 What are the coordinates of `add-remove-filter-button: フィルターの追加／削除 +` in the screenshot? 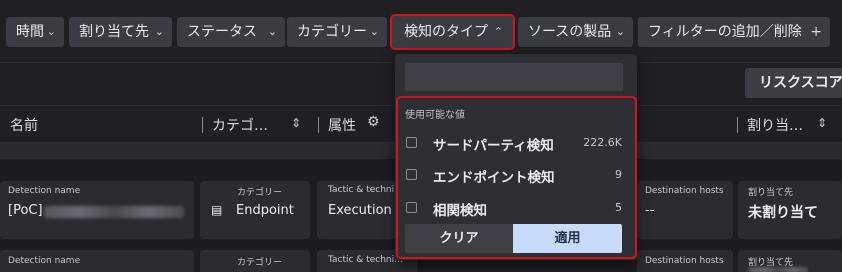 It's located at (734, 32).